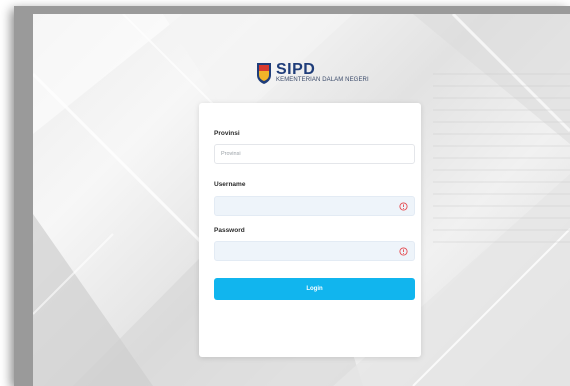 The width and height of the screenshot is (570, 386). I want to click on password-label: Password, so click(229, 230).